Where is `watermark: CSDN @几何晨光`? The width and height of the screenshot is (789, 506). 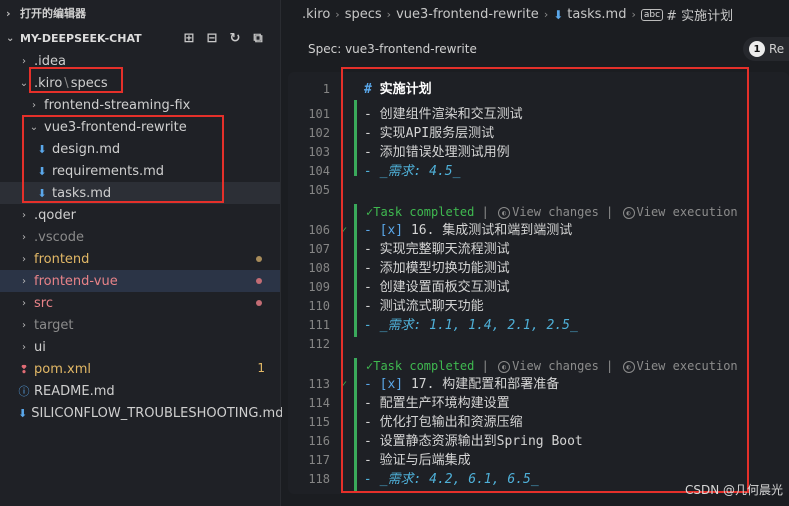 watermark: CSDN @几何晨光 is located at coordinates (733, 490).